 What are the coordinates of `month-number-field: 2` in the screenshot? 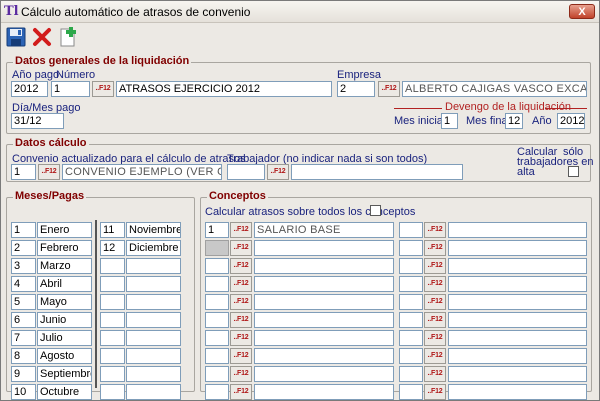 It's located at (23, 248).